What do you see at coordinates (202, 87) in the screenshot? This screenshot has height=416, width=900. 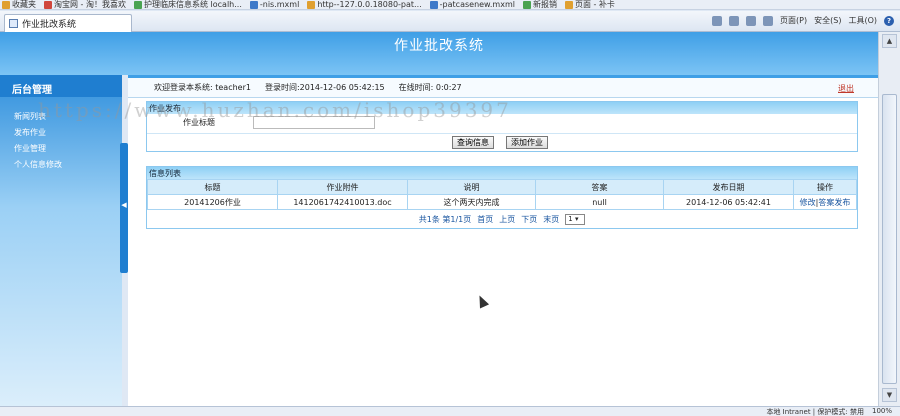 I see `welcome-text: 欢迎登录本系统: teacher1` at bounding box center [202, 87].